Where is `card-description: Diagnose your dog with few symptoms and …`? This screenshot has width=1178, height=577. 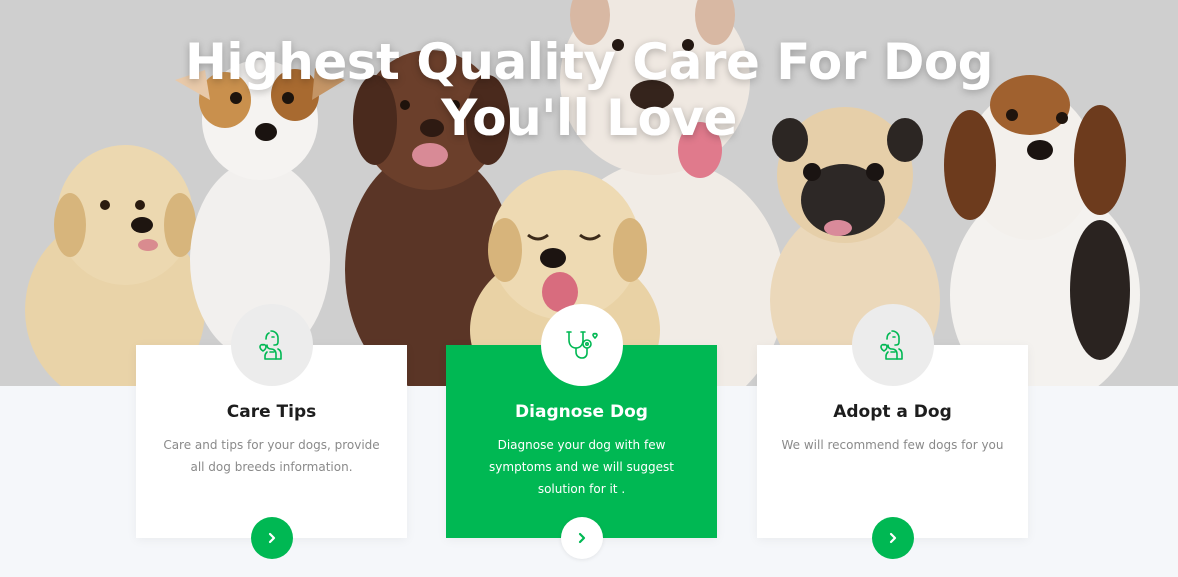 card-description: Diagnose your dog with few symptoms and … is located at coordinates (581, 467).